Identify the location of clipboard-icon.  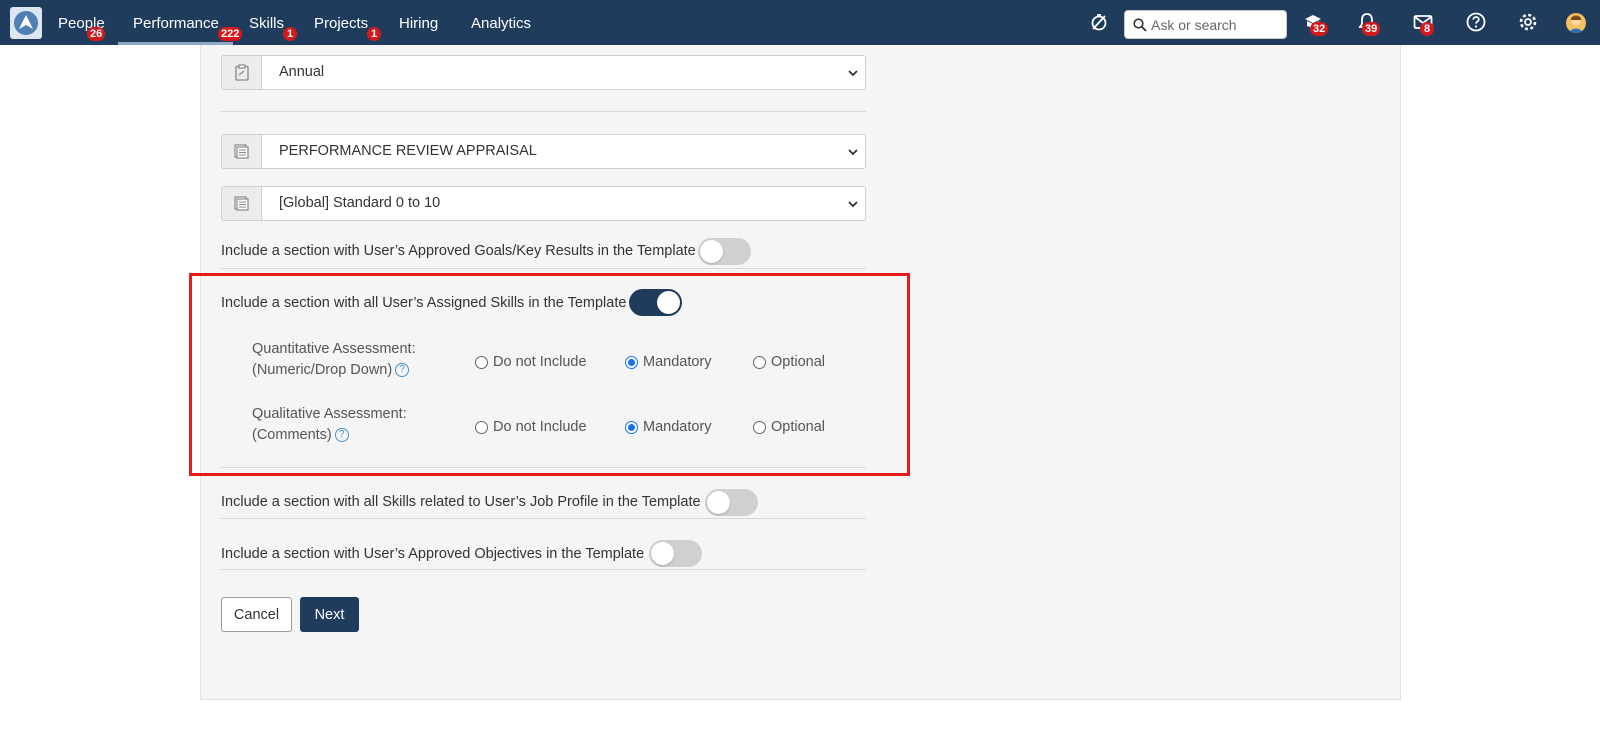
(242, 72).